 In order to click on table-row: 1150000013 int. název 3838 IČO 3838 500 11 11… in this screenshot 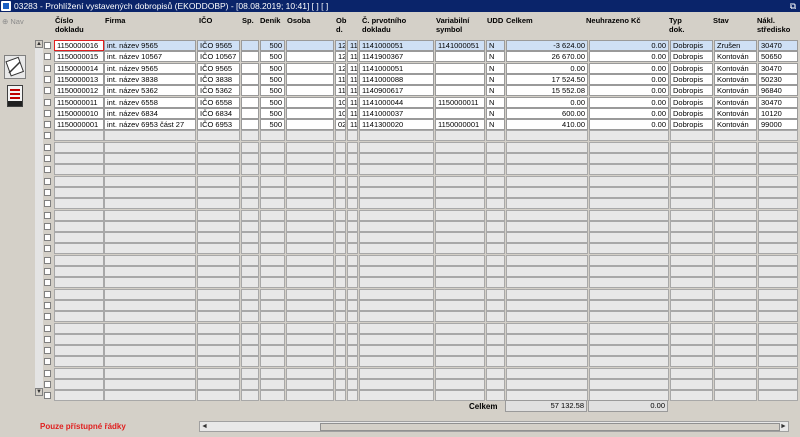, I will do `click(415, 79)`.